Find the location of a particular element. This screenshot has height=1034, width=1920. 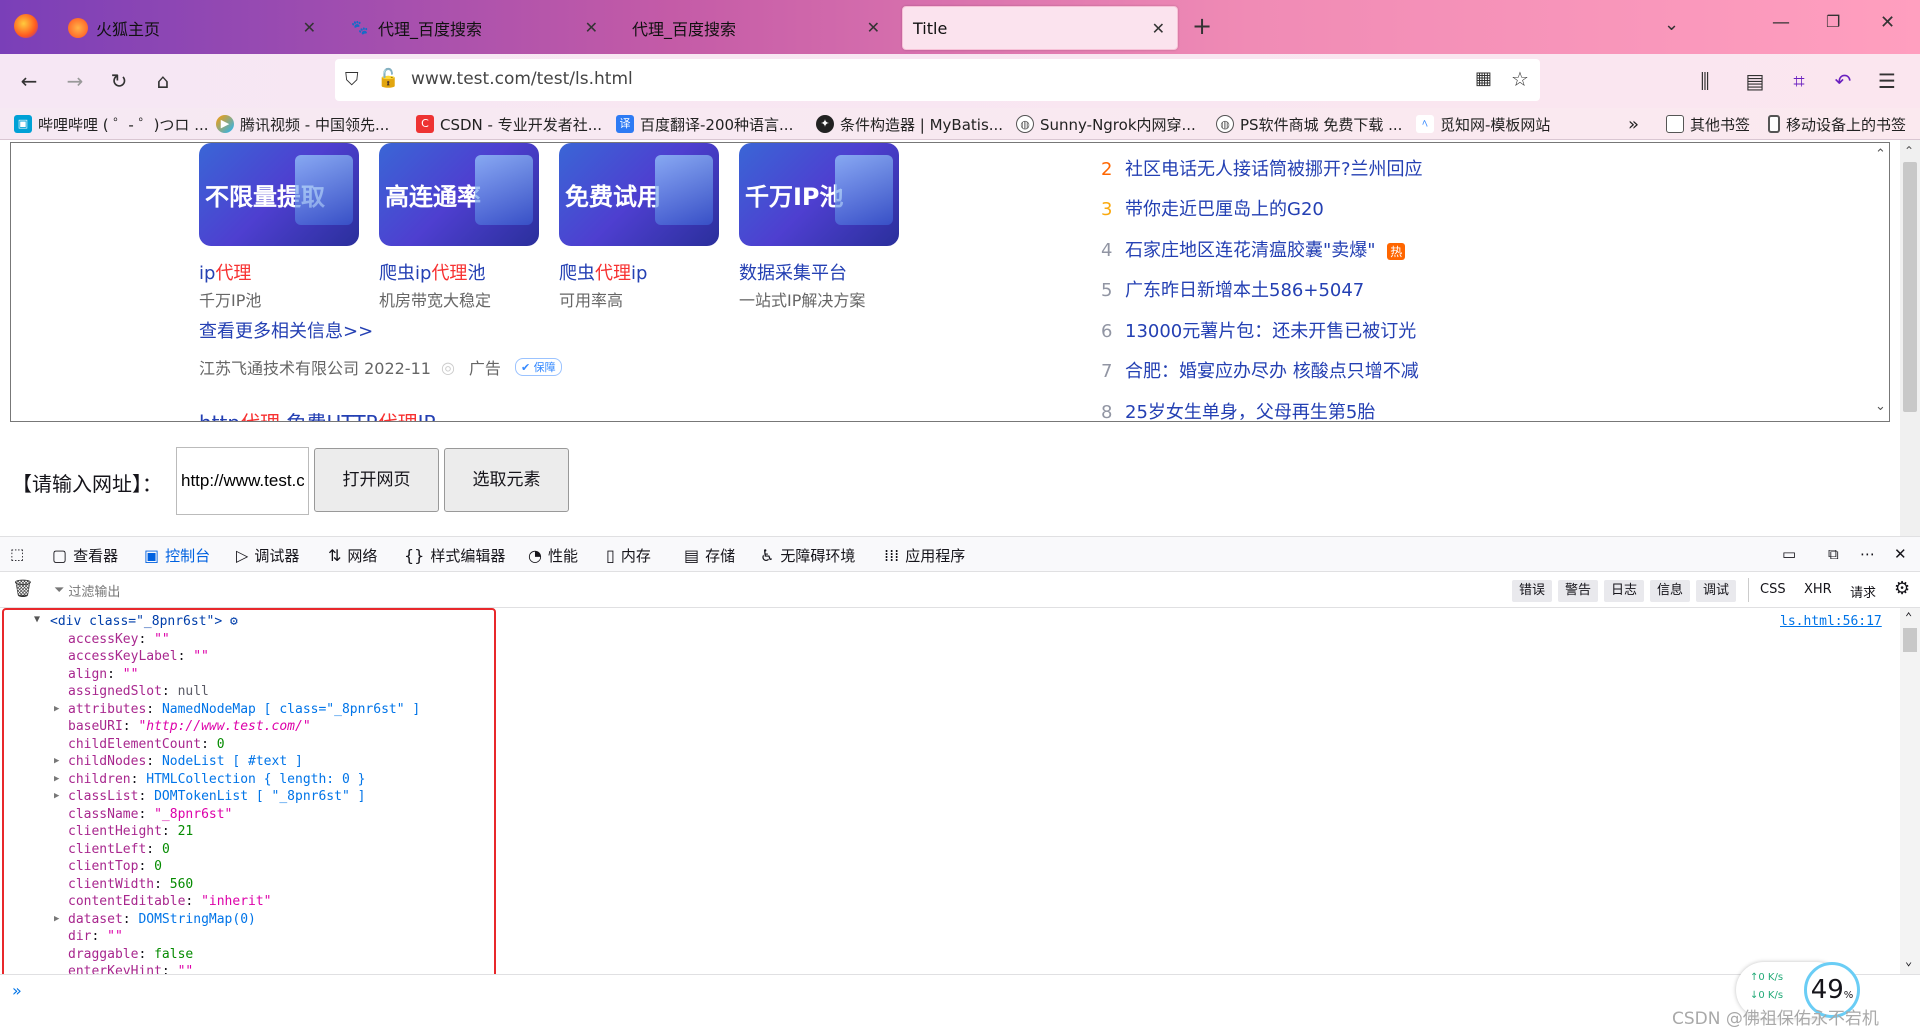

tab-network: ⇅ 网络 is located at coordinates (352, 555).